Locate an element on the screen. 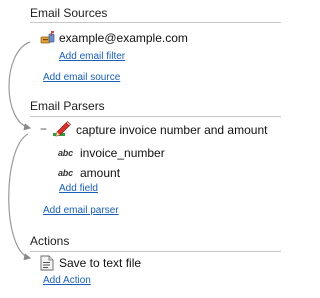 The height and width of the screenshot is (298, 320). email-parsers-separator is located at coordinates (155, 116).